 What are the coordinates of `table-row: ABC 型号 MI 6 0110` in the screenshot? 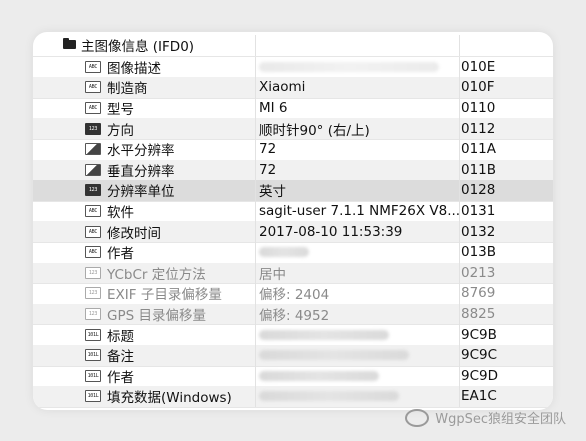 It's located at (293, 108).